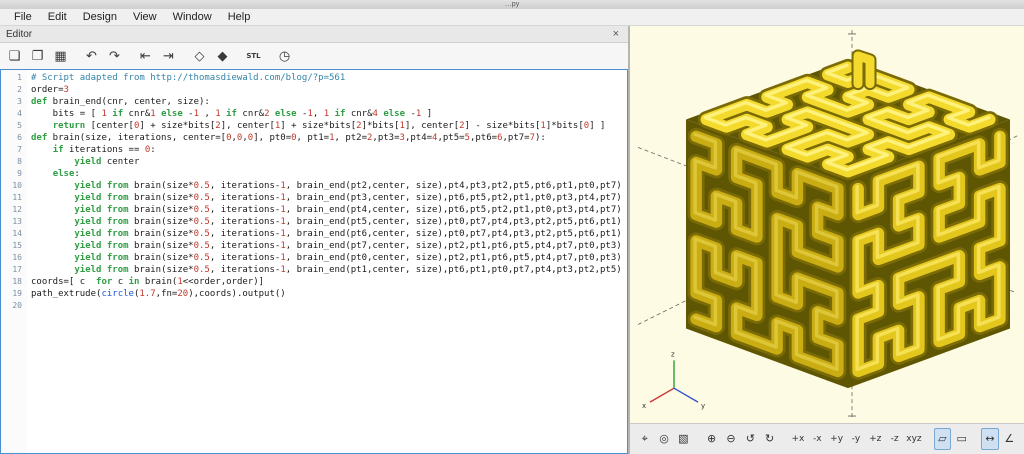  What do you see at coordinates (104, 150) in the screenshot?
I see `code-line: if iterations == 0:` at bounding box center [104, 150].